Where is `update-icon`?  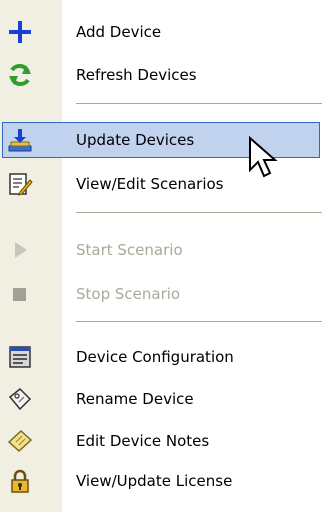
update-icon is located at coordinates (20, 140).